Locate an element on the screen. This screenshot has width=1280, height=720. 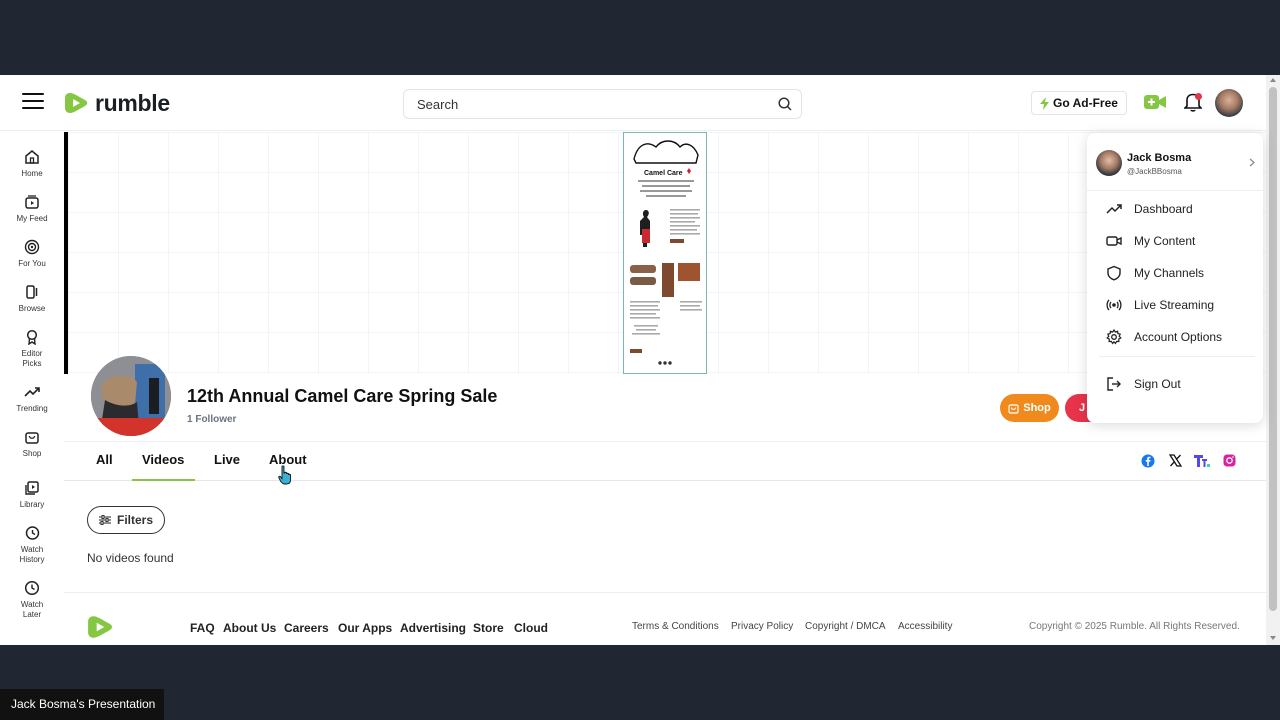
dropdown-avatar is located at coordinates (1109, 163).